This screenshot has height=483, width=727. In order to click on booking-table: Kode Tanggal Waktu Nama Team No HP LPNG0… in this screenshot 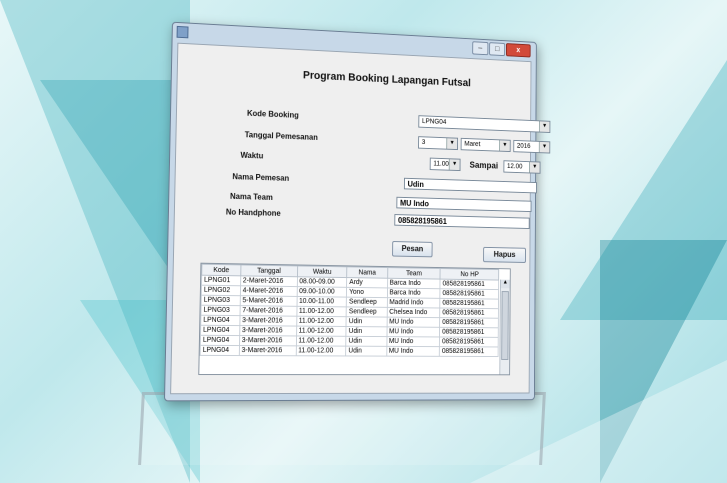, I will do `click(354, 319)`.